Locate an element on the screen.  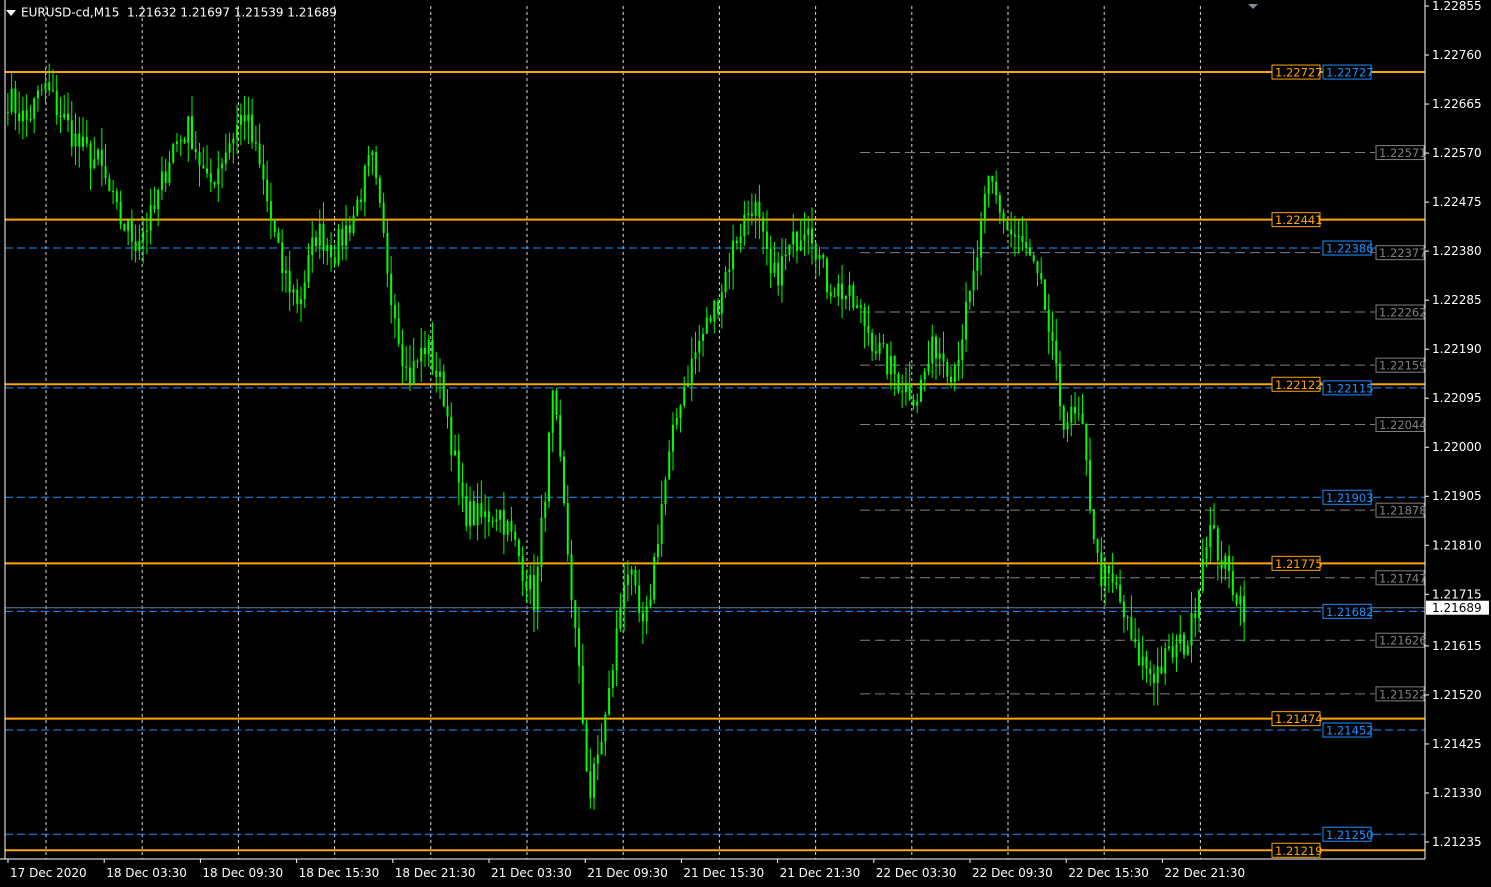
price-tick-label: 1.21615 is located at coordinates (1457, 646).